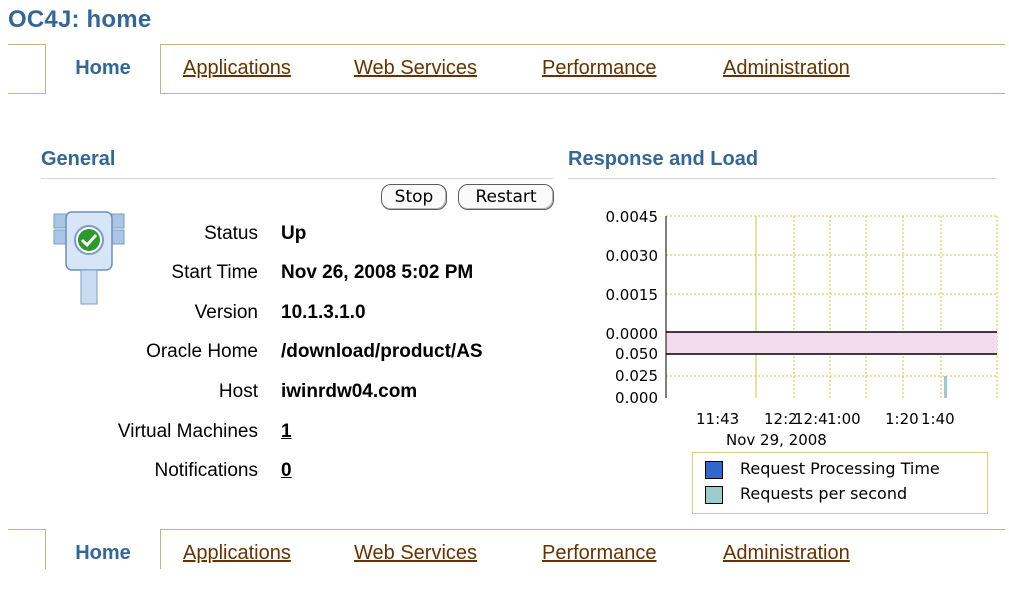 The height and width of the screenshot is (589, 1009). Describe the element at coordinates (294, 233) in the screenshot. I see `status-value: Up` at that location.